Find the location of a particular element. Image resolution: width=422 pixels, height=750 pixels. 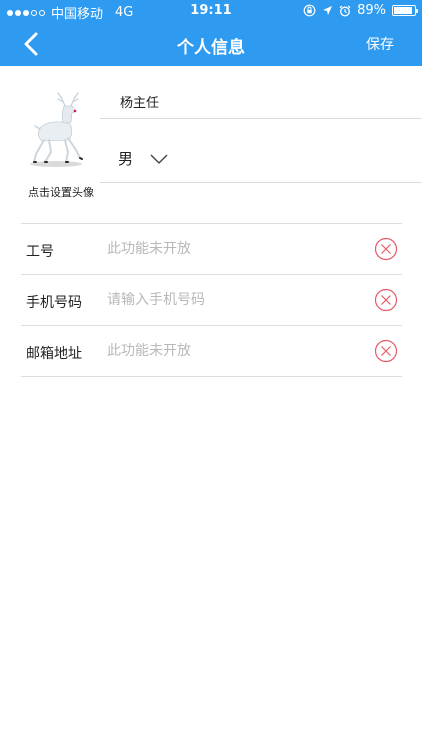

email-label: 邮箱地址 is located at coordinates (54, 354).